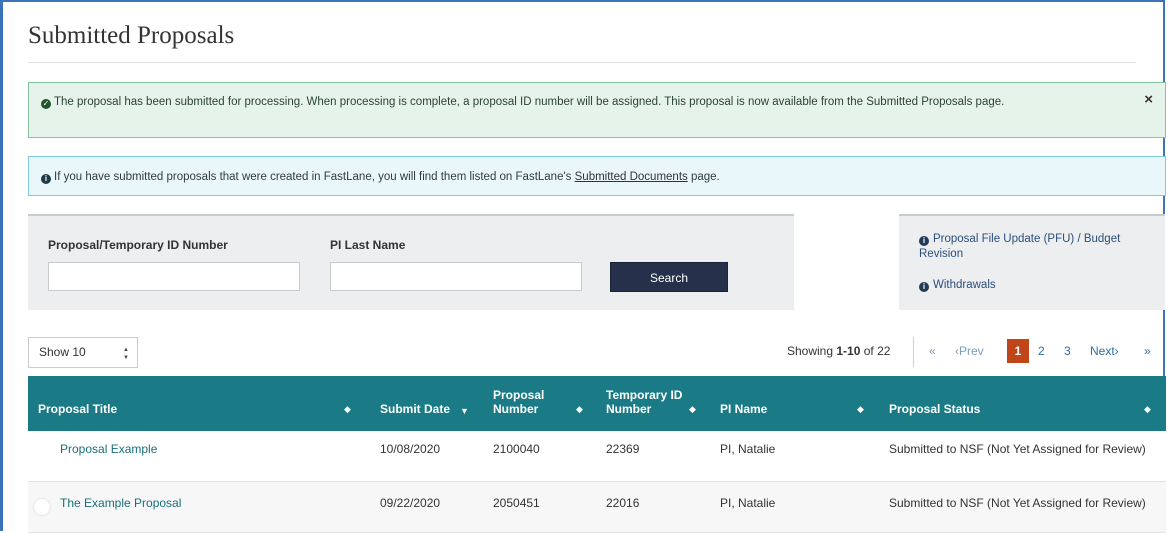  I want to click on close-icon: ×, so click(1148, 100).